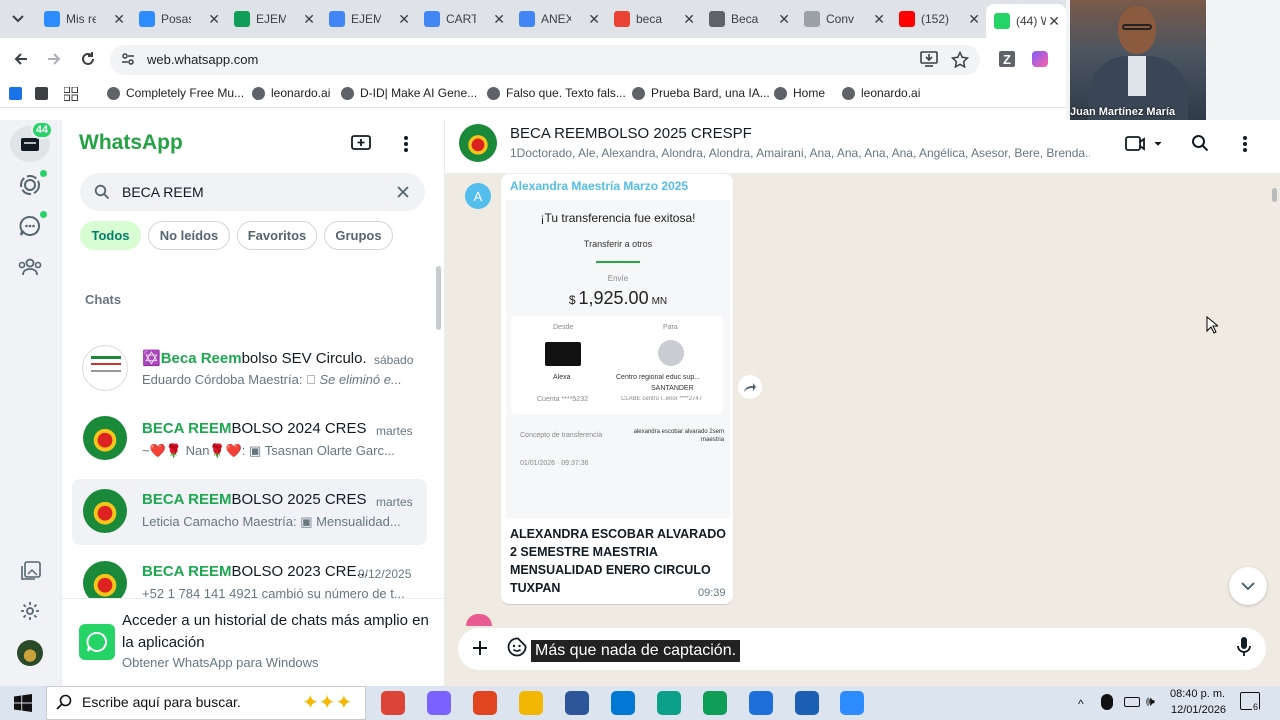  I want to click on install-app-icon, so click(929, 59).